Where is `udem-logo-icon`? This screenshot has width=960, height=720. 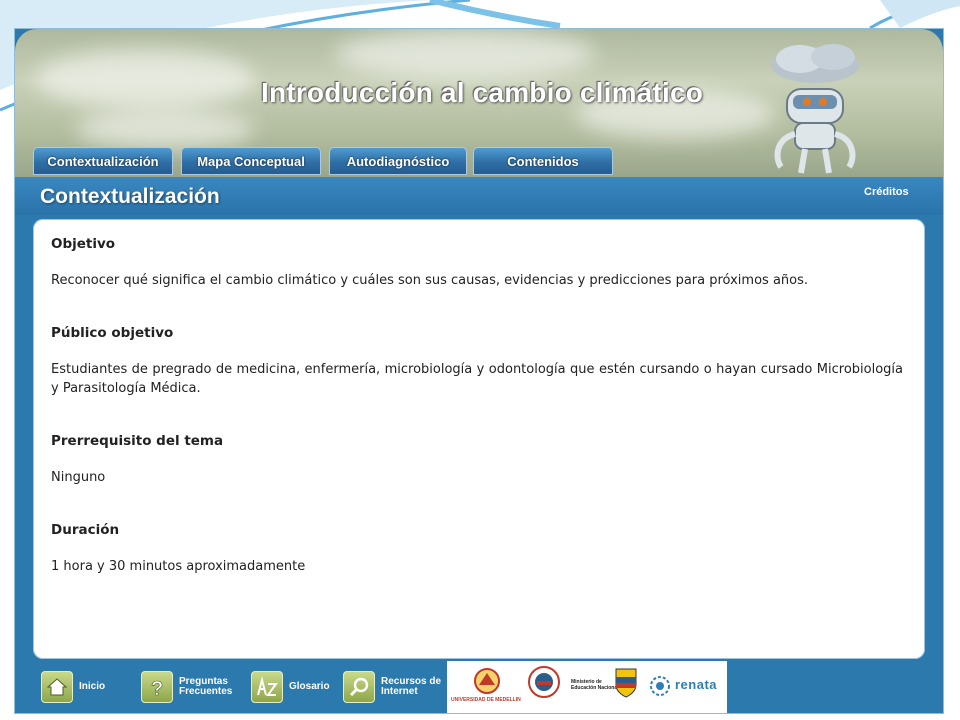 udem-logo-icon is located at coordinates (487, 681).